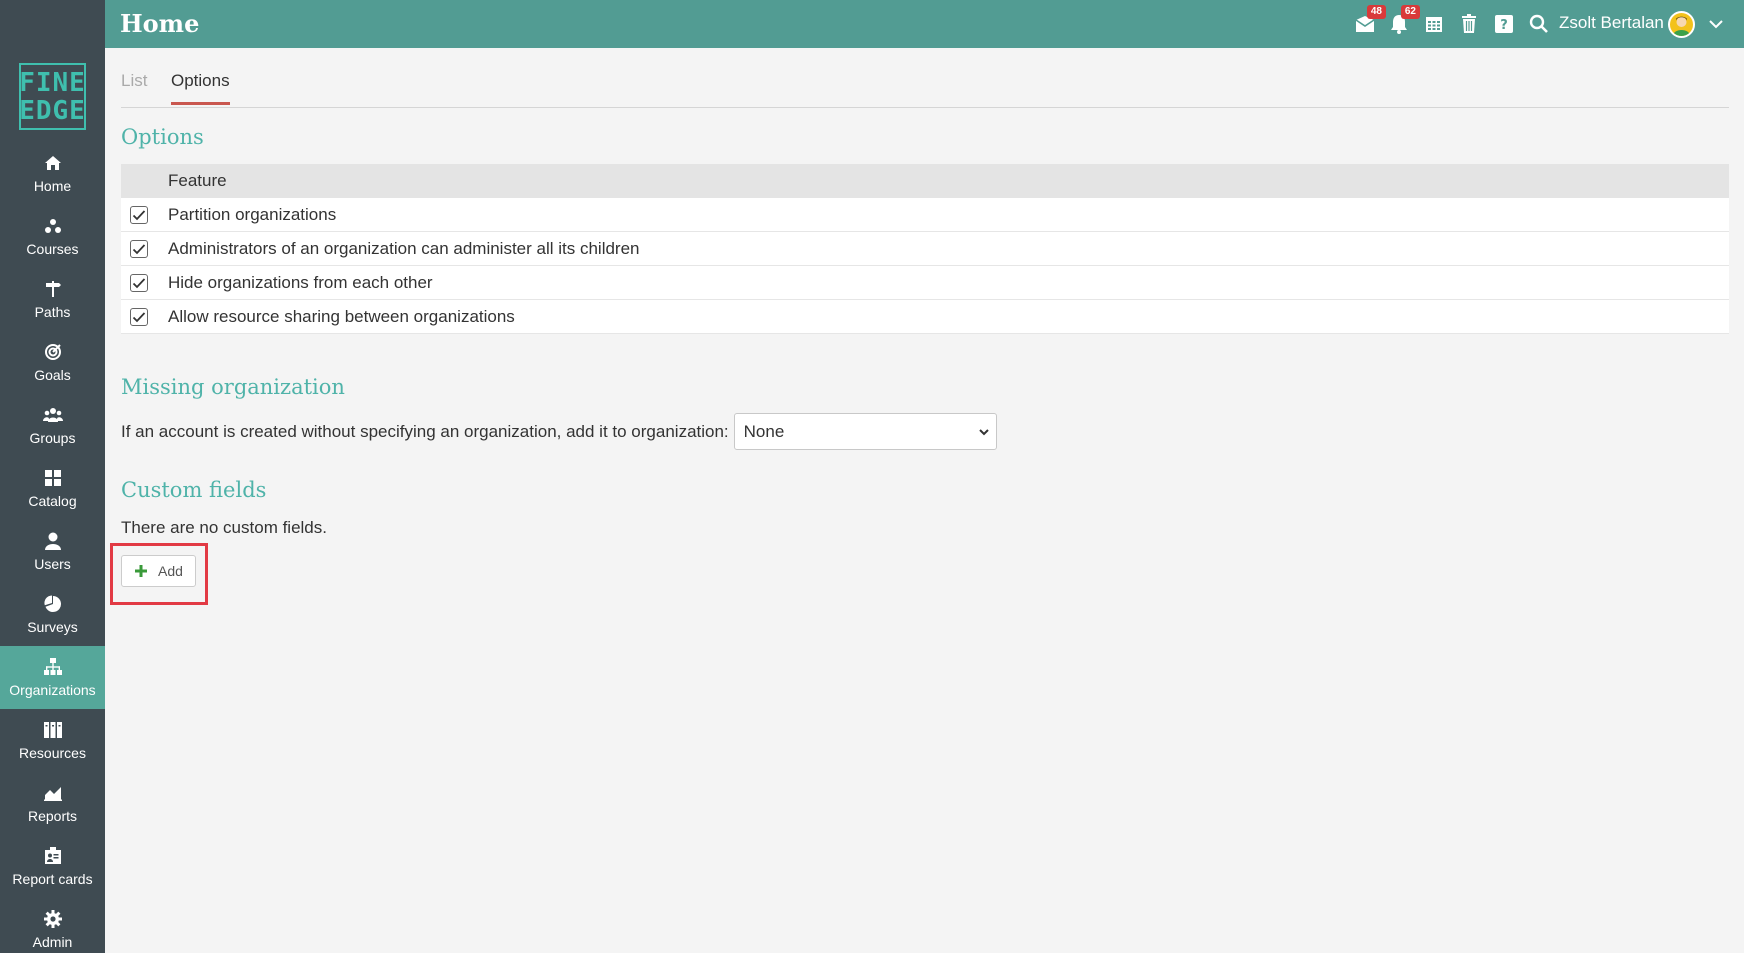  I want to click on logo-line-1: FINE, so click(52, 82).